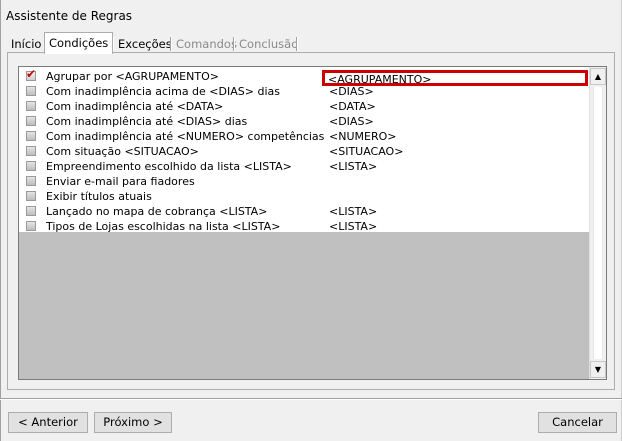 The height and width of the screenshot is (441, 622). Describe the element at coordinates (598, 369) in the screenshot. I see `arrow-down-icon: ▼` at that location.